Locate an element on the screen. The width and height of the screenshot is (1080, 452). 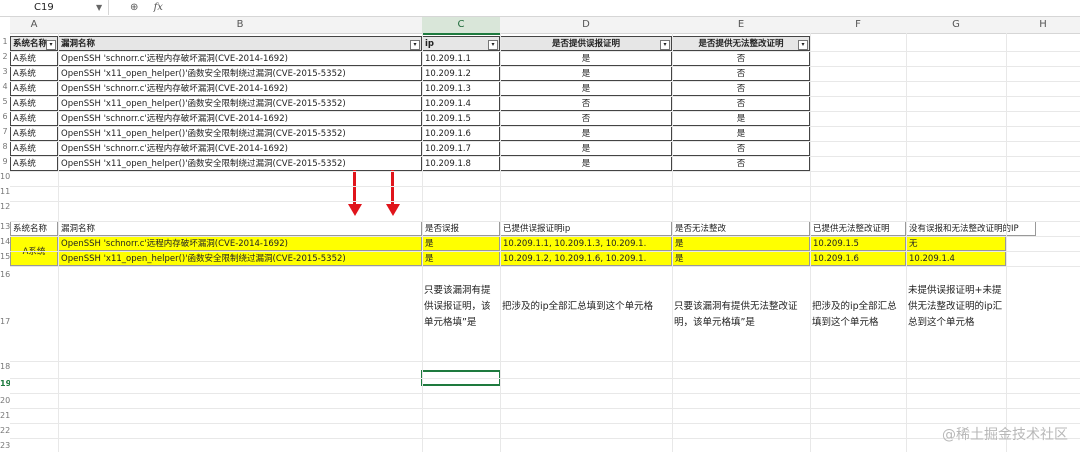
row-header-18: 18 is located at coordinates (5, 367).